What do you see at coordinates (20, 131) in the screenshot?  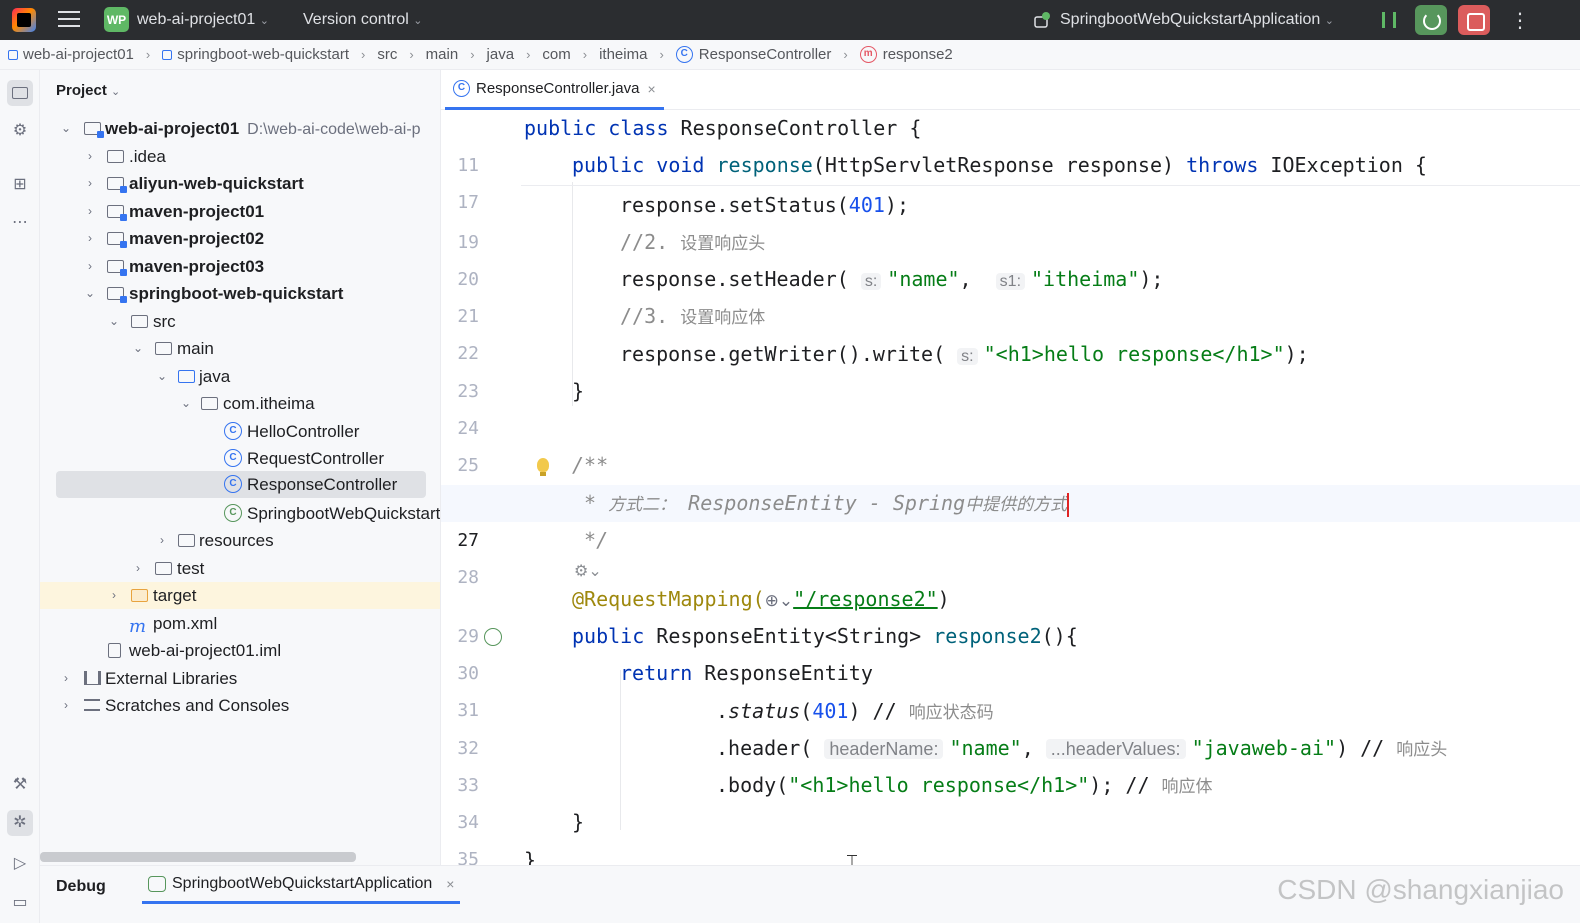 I see `settings-gear-icon: ⚙` at bounding box center [20, 131].